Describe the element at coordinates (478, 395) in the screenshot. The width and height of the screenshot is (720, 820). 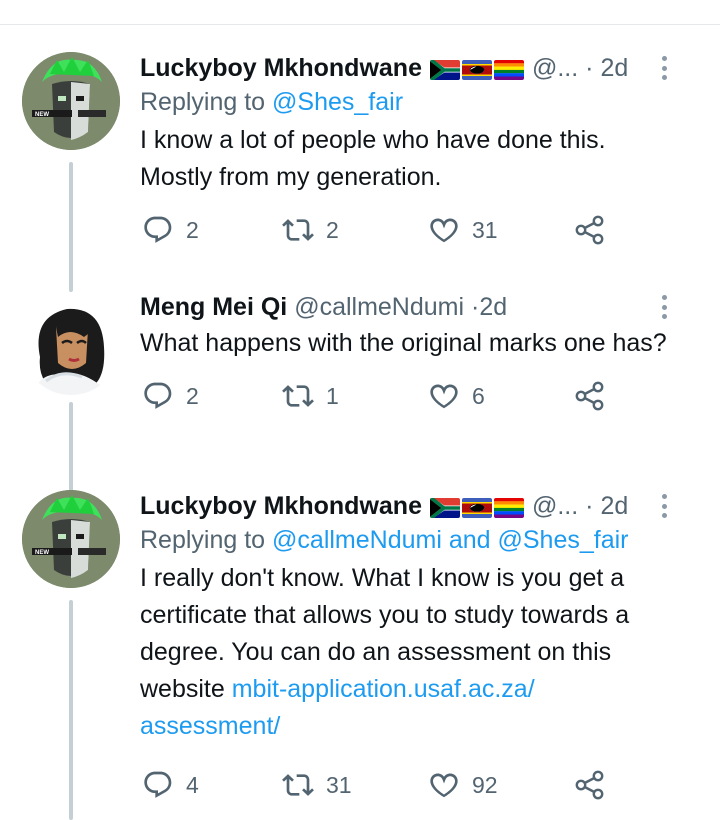
I see `like-count: 6` at that location.